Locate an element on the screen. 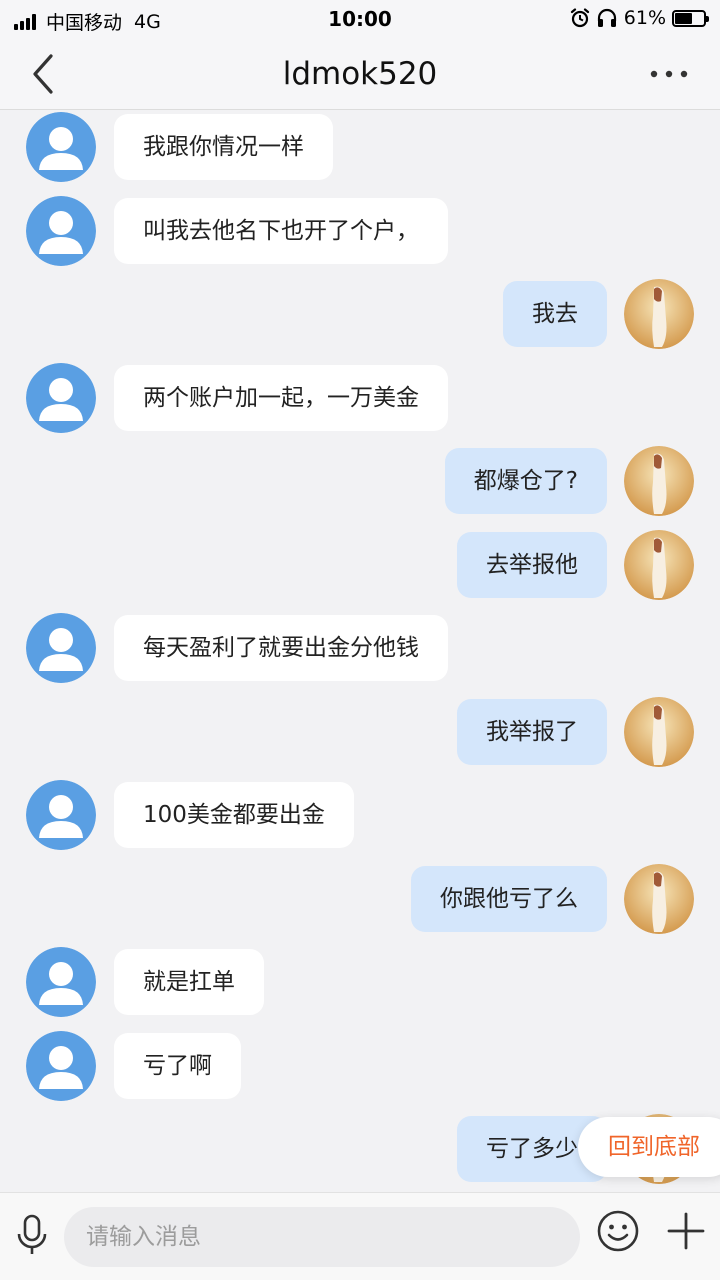 Image resolution: width=720 pixels, height=1280 pixels. message-row: 每天盈利了就要出金分他钱 is located at coordinates (360, 648).